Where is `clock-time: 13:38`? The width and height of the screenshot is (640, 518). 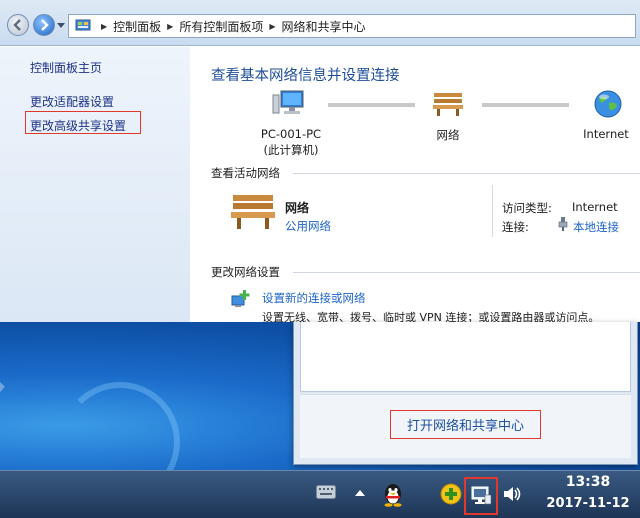
clock-time: 13:38 is located at coordinates (588, 482).